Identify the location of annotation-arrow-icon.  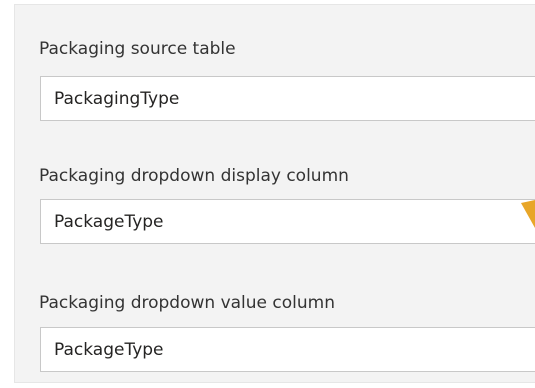
(528, 214).